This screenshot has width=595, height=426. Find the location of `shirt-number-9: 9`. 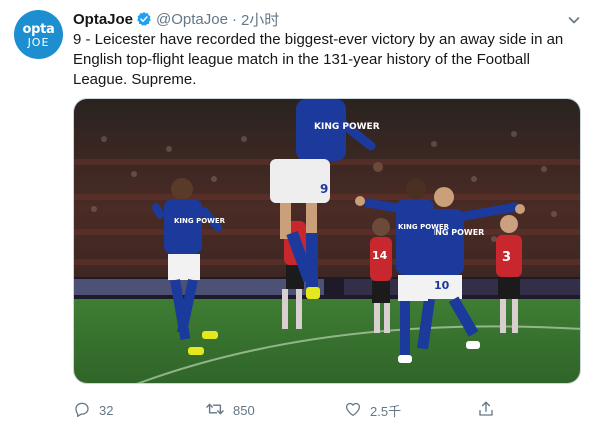

shirt-number-9: 9 is located at coordinates (324, 189).